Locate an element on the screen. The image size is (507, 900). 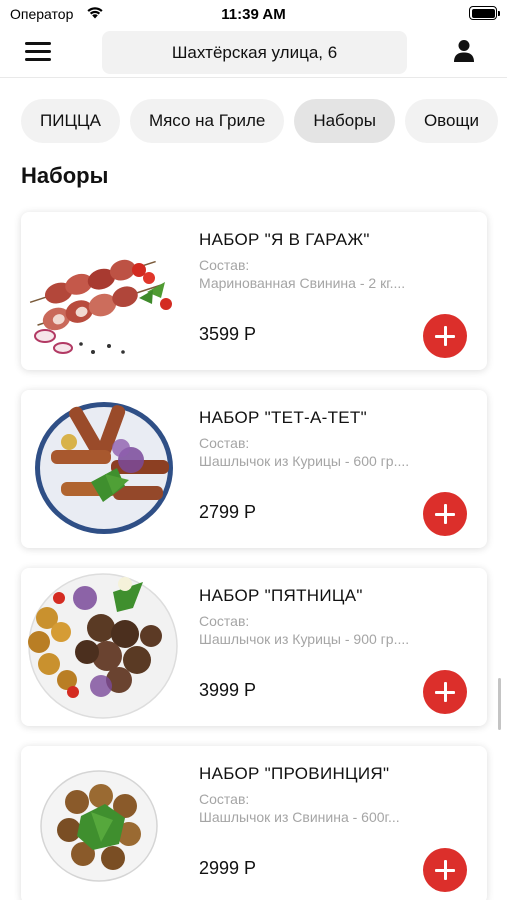
address-label: Шахтёрская улица, 6 is located at coordinates (254, 52).